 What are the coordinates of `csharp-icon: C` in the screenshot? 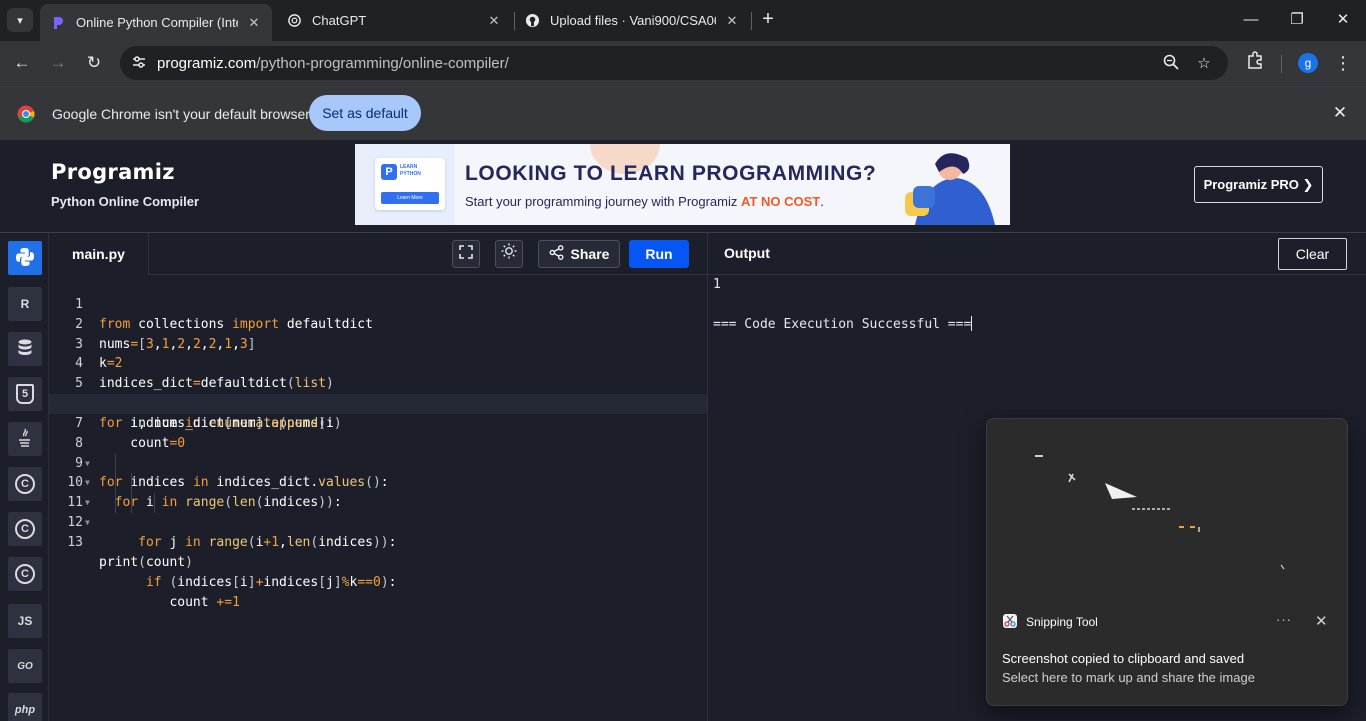 It's located at (25, 574).